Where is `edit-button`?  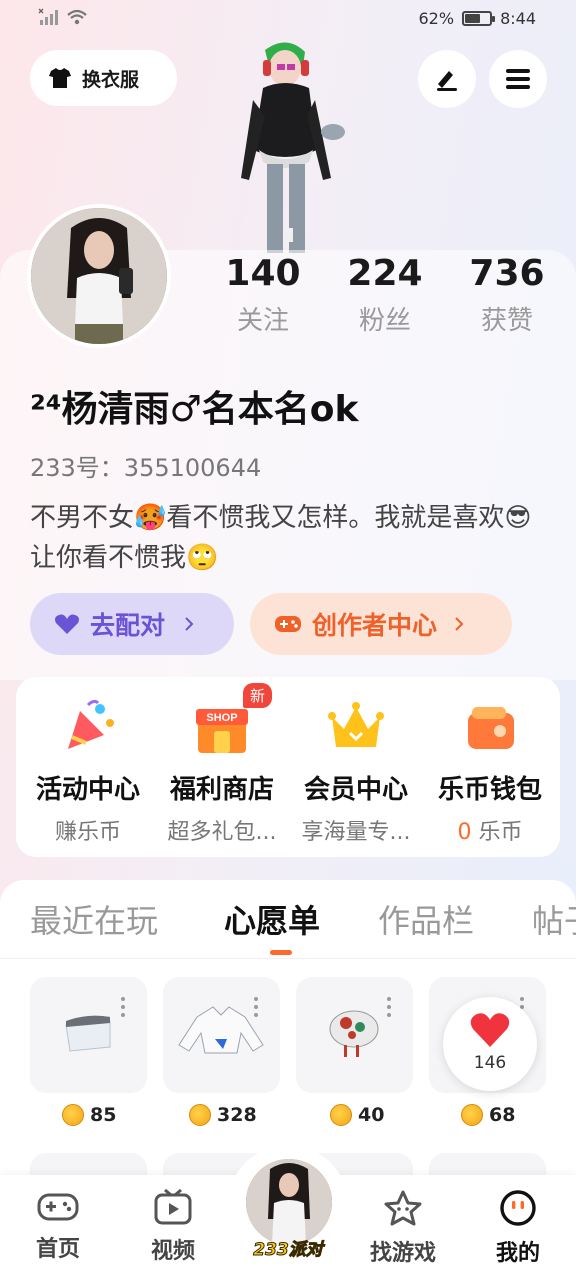
edit-button is located at coordinates (447, 79).